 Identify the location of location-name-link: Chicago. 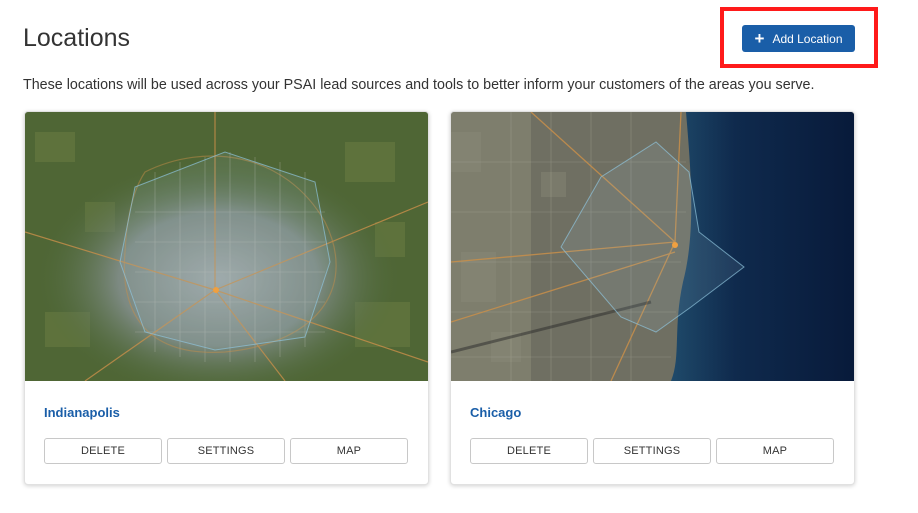
(495, 412).